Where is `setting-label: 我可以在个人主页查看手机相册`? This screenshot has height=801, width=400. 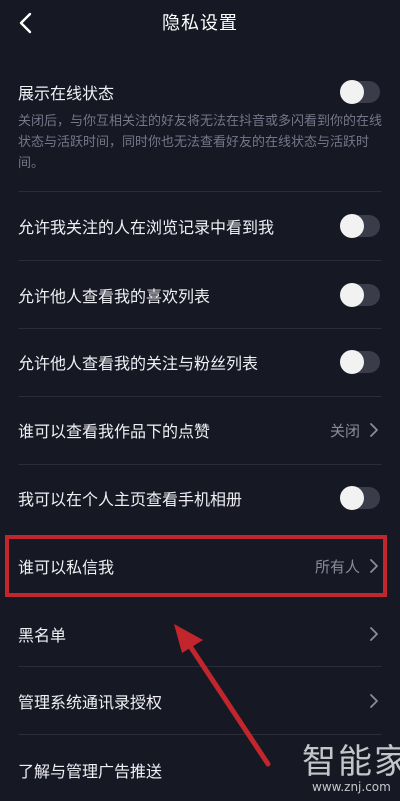 setting-label: 我可以在个人主页查看手机相册 is located at coordinates (130, 499).